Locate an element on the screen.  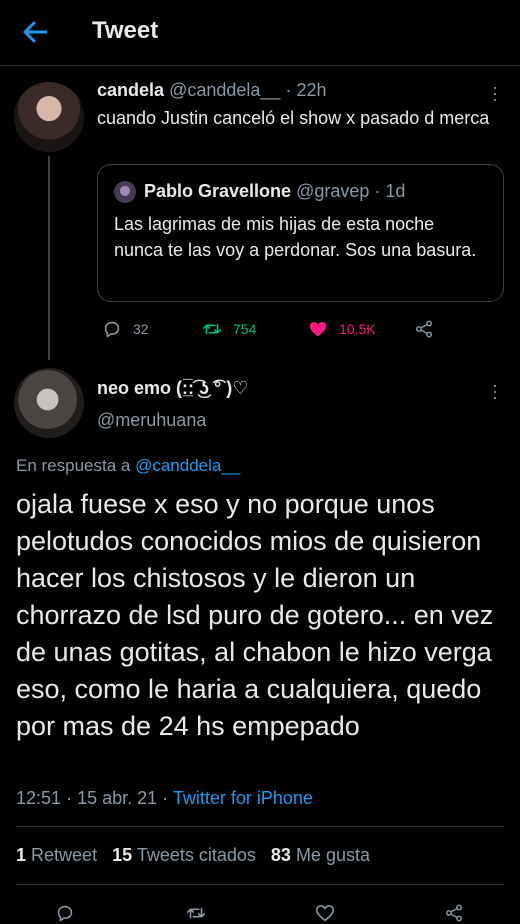
quote-header: Pablo Gravellone @gravep · 1d is located at coordinates (275, 191).